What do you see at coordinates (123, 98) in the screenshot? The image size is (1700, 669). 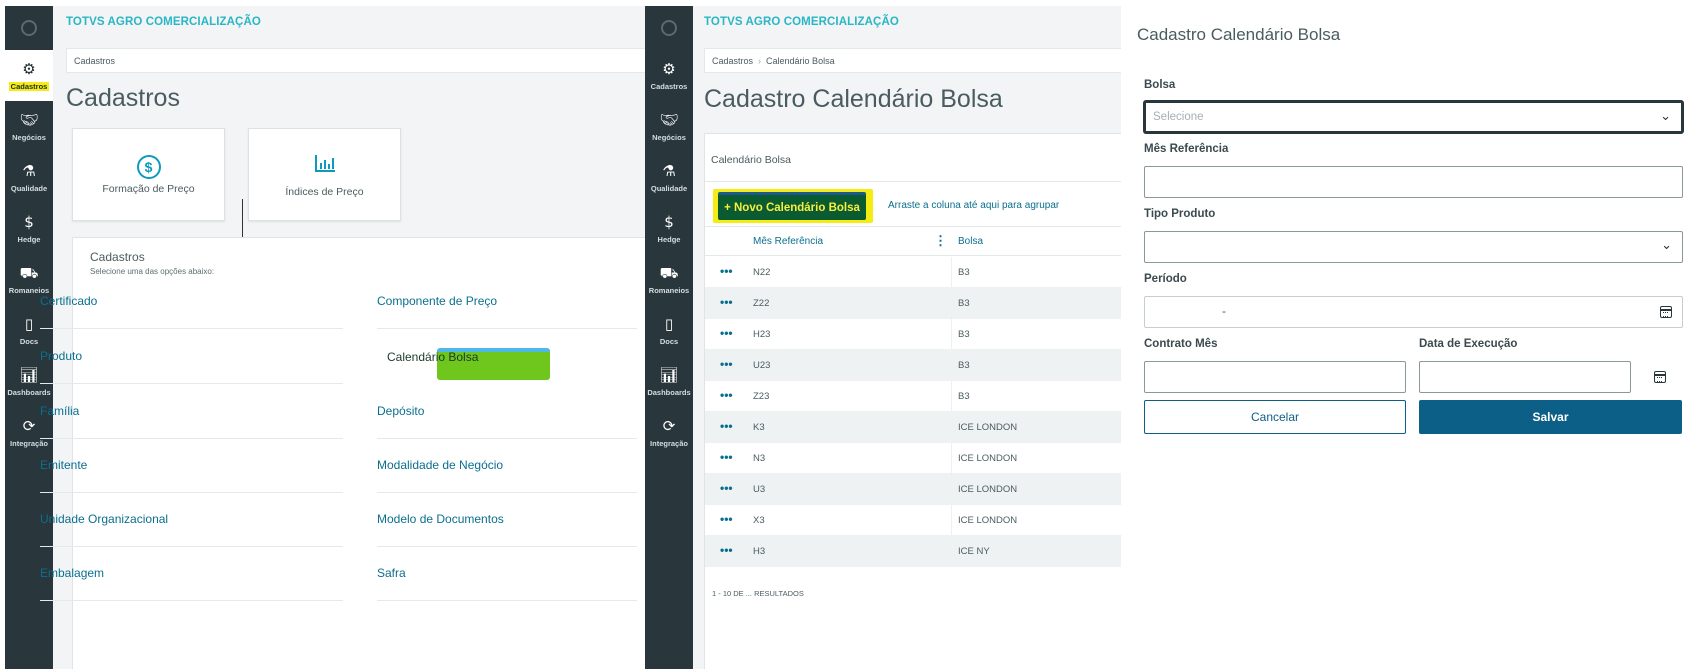 I see `page-title: Cadastros` at bounding box center [123, 98].